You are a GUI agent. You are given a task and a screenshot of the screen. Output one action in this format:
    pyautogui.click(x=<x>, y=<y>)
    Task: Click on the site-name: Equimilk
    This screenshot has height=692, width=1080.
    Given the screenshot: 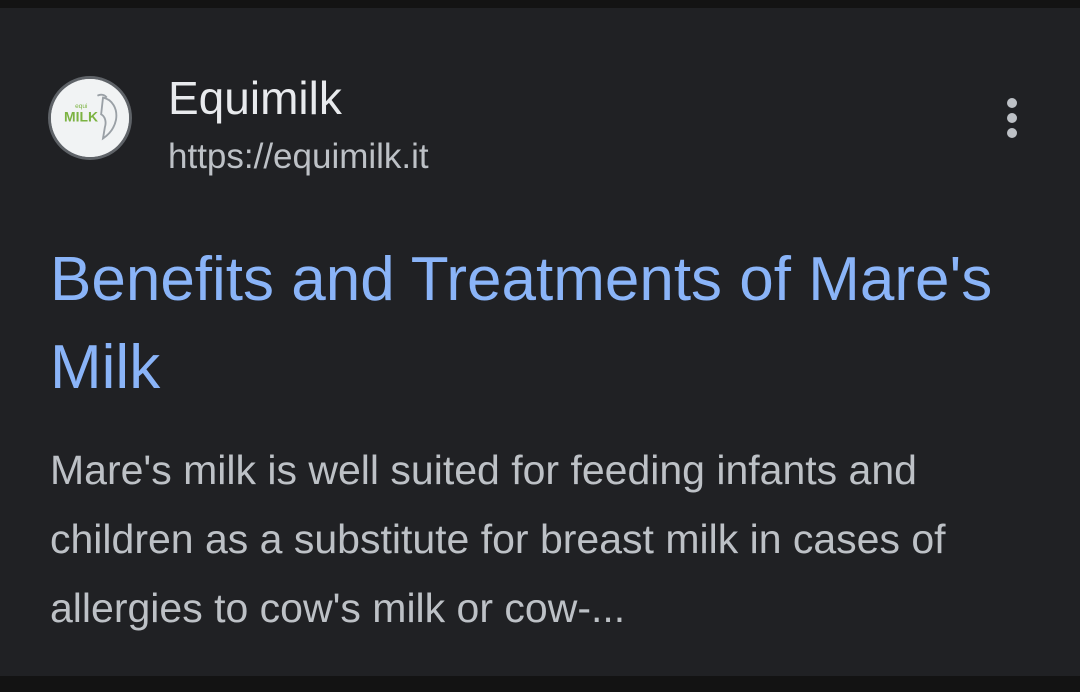 What is the action you would take?
    pyautogui.click(x=255, y=98)
    